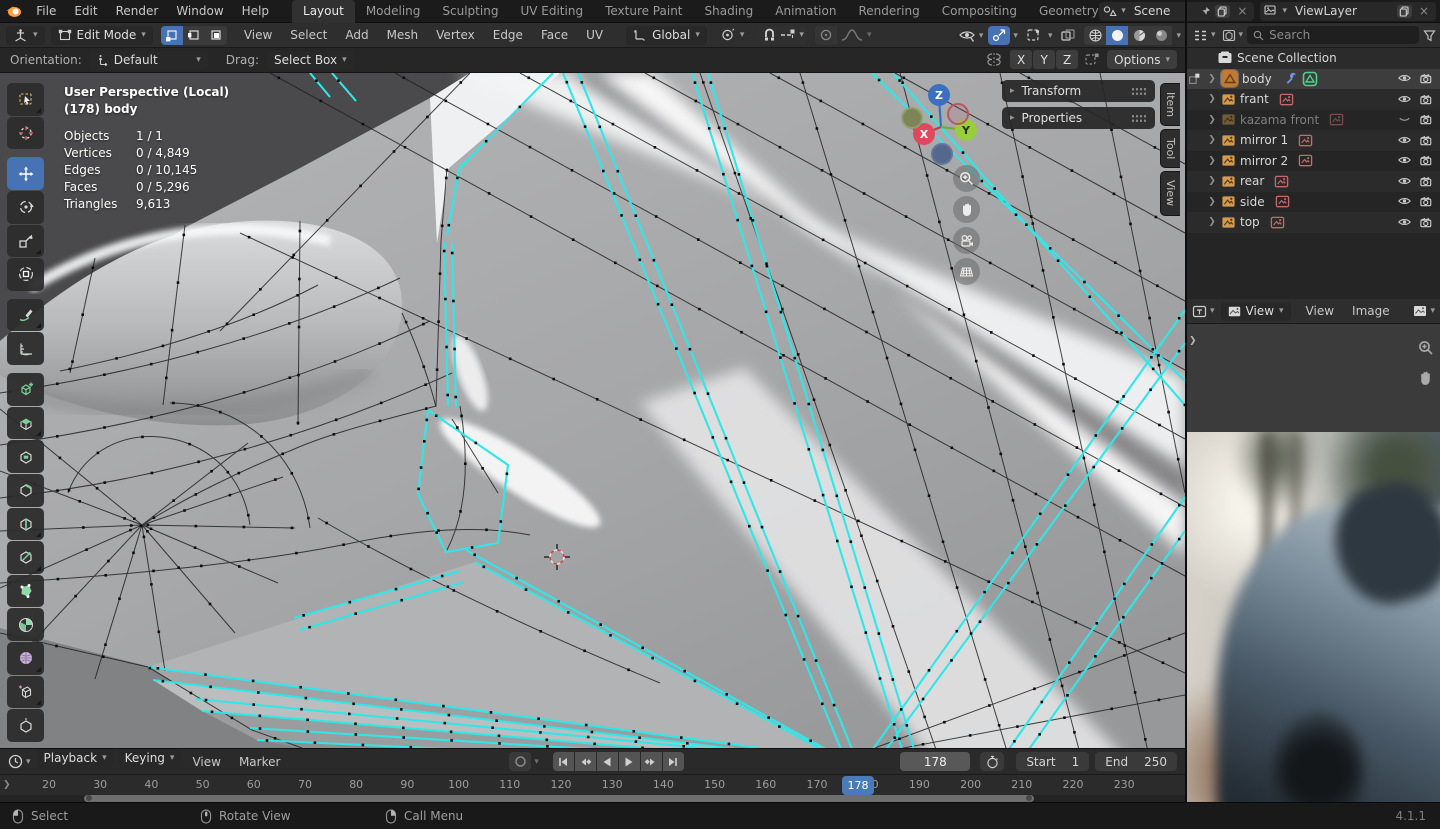 Image resolution: width=1440 pixels, height=829 pixels. Describe the element at coordinates (1255, 311) in the screenshot. I see `image-editor-mode-select: View ▾` at that location.